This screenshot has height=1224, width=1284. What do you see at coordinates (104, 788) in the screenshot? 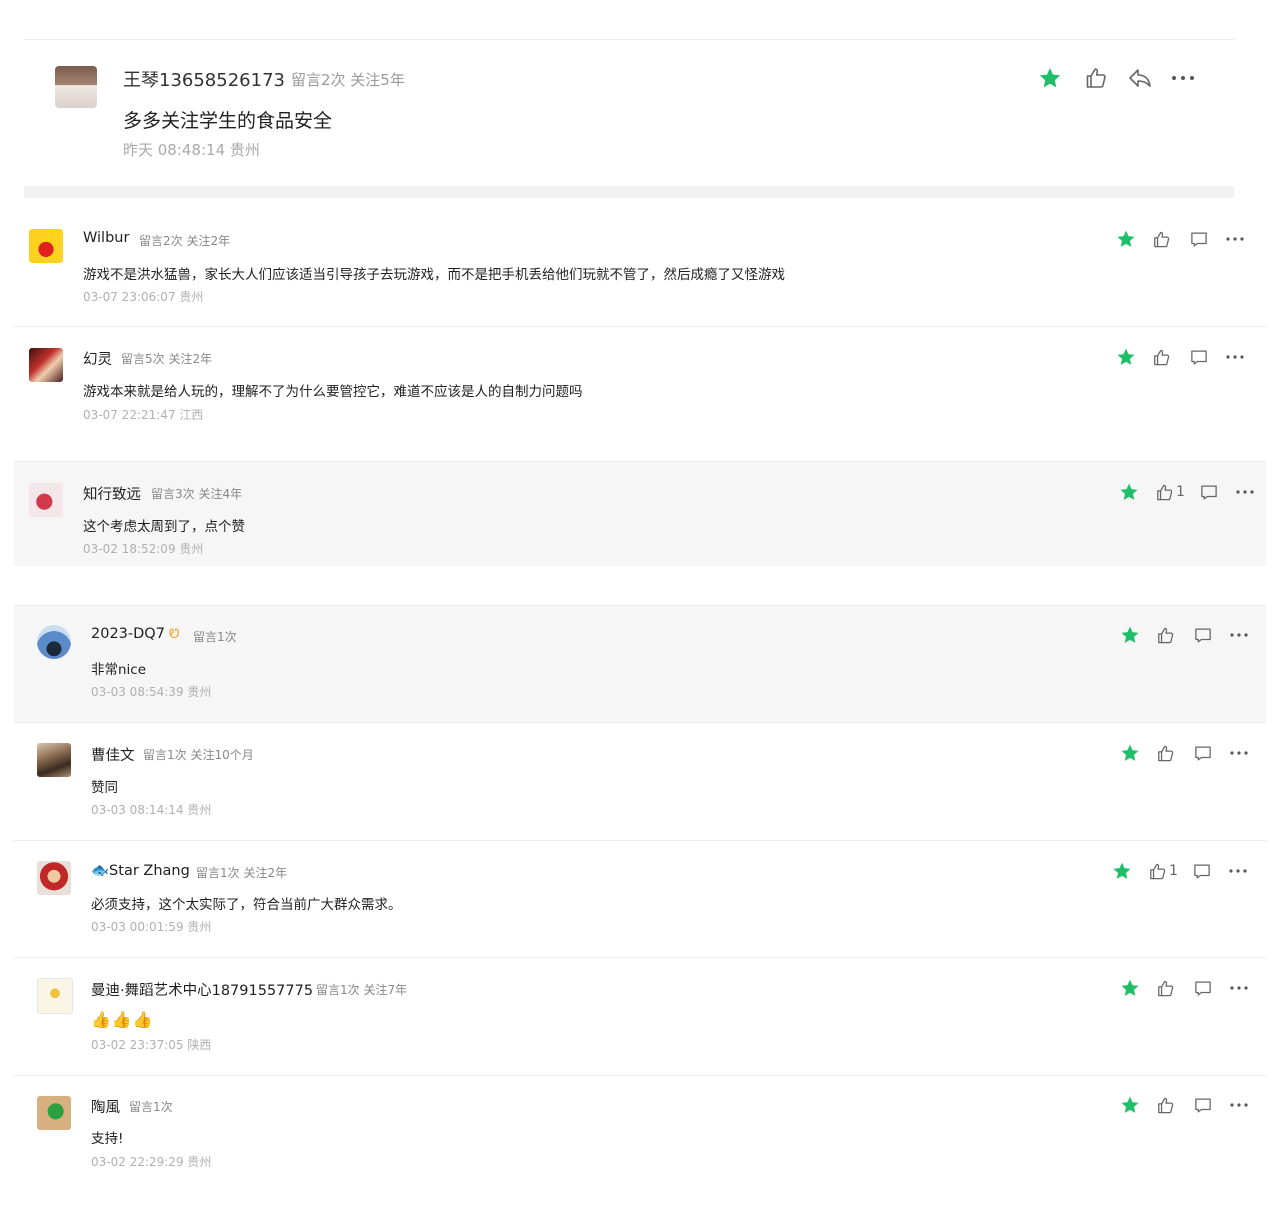
I see `reply-text: 赞同` at bounding box center [104, 788].